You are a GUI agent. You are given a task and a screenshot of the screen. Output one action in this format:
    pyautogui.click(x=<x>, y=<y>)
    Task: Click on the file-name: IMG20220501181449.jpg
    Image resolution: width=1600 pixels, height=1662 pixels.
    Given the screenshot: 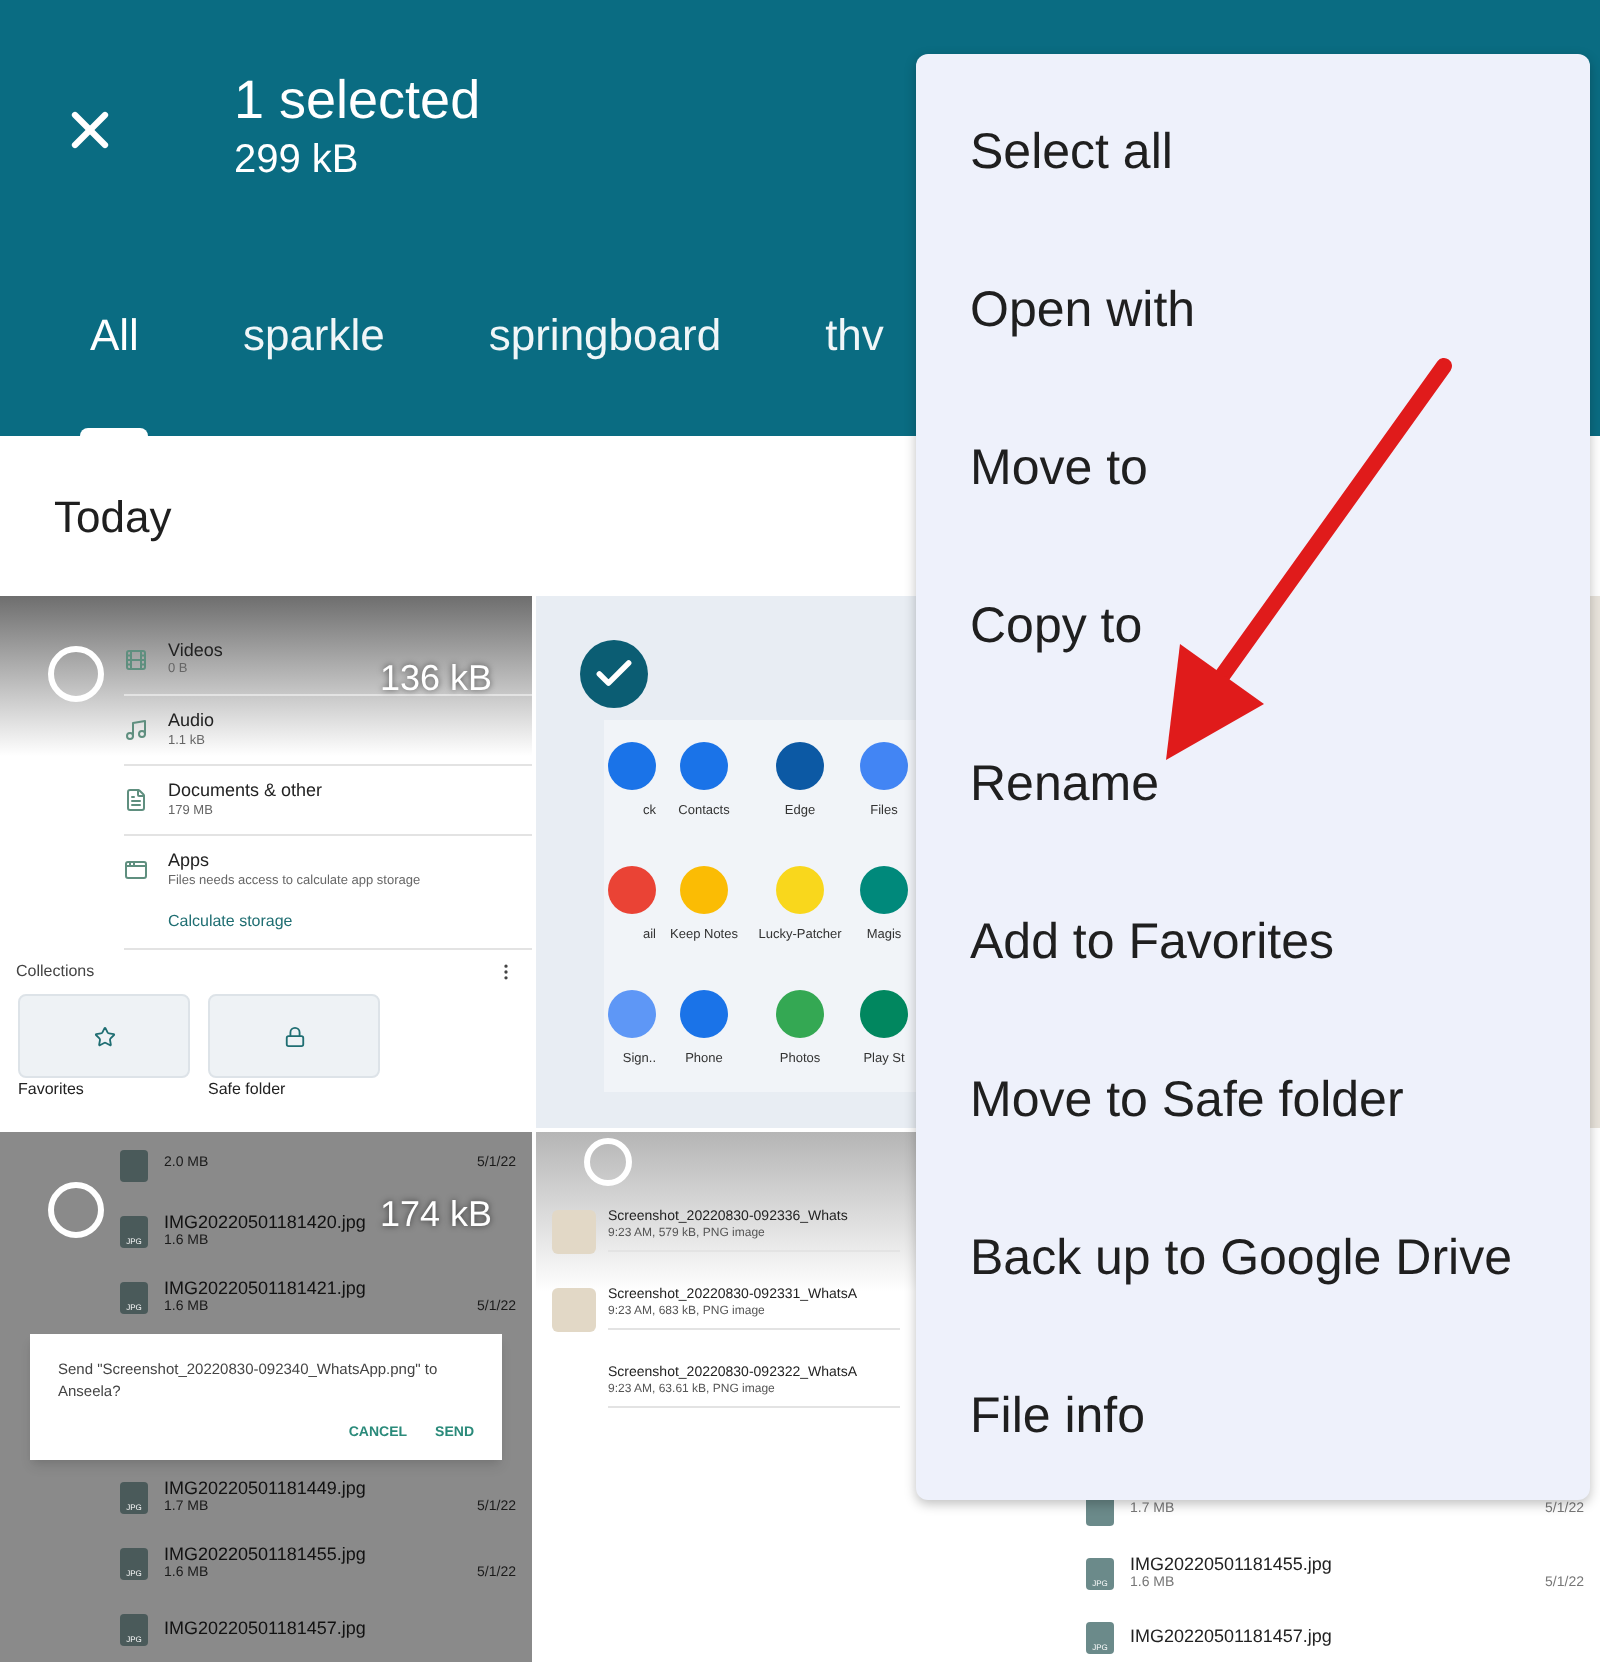 What is the action you would take?
    pyautogui.click(x=265, y=1488)
    